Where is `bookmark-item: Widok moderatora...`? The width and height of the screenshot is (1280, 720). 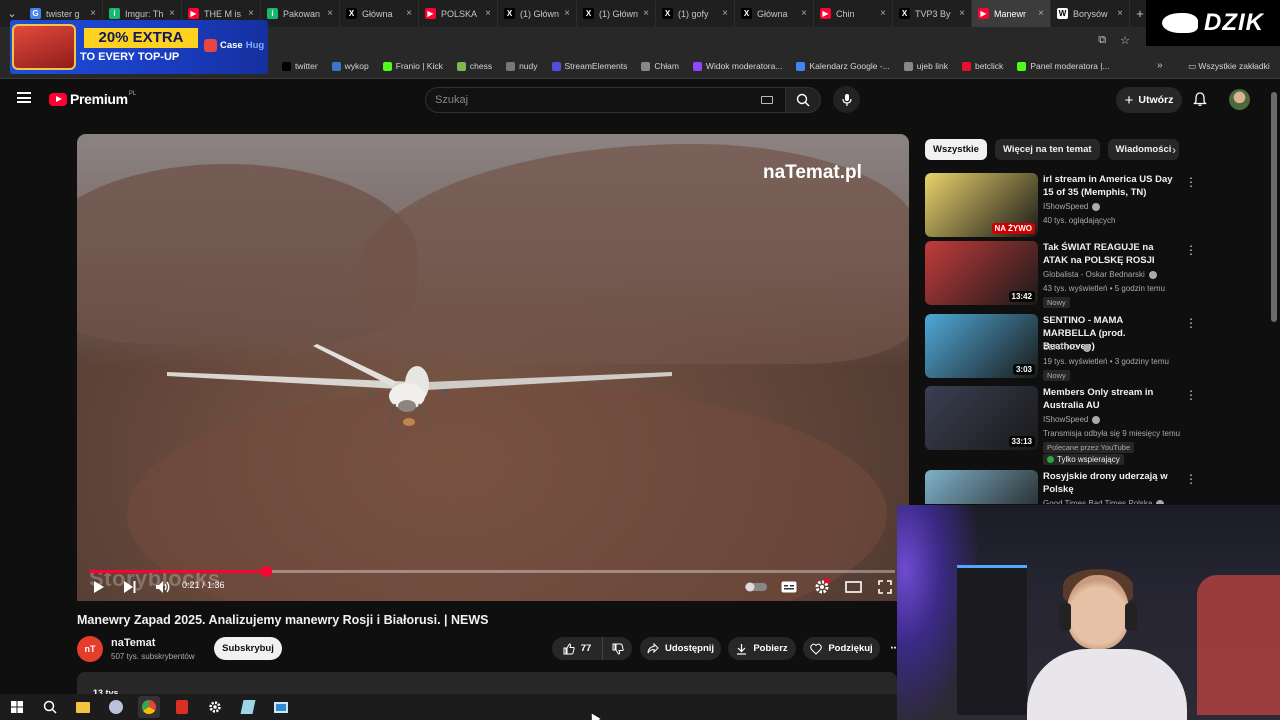 bookmark-item: Widok moderatora... is located at coordinates (737, 66).